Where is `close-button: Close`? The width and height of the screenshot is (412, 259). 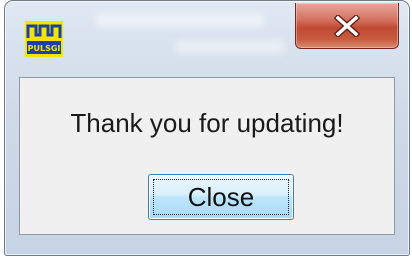
close-button: Close is located at coordinates (221, 197).